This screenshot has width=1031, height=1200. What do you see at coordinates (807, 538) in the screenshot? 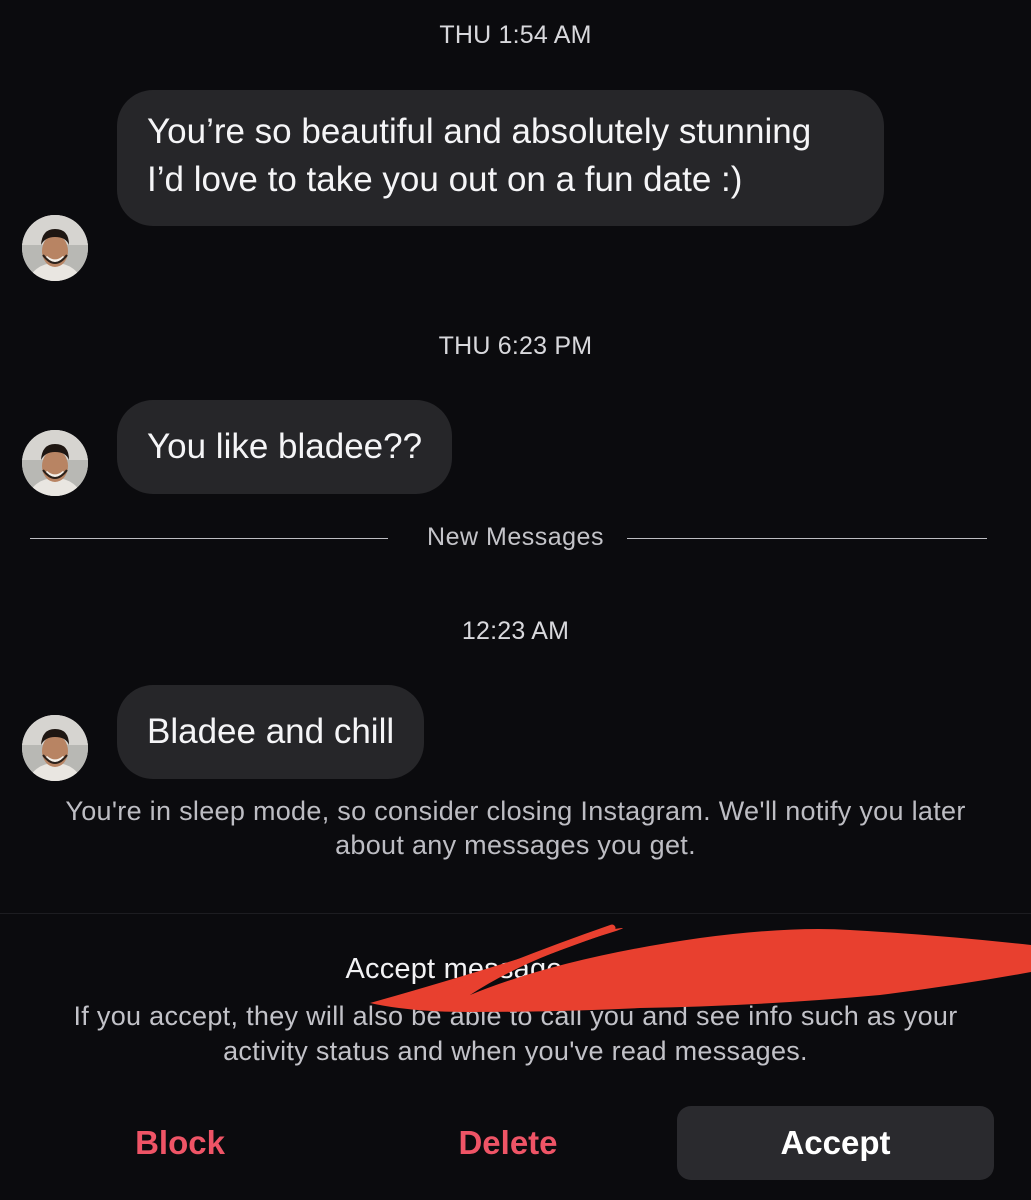
I see `divider-line-right` at bounding box center [807, 538].